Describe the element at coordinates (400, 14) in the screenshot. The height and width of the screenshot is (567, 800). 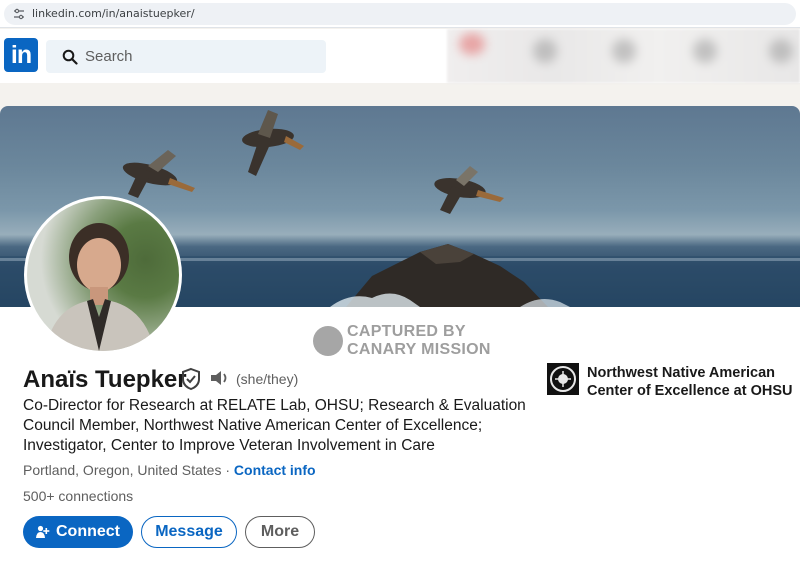
I see `browser-address-bar: linkedin.com/in/anaistuepker/` at that location.